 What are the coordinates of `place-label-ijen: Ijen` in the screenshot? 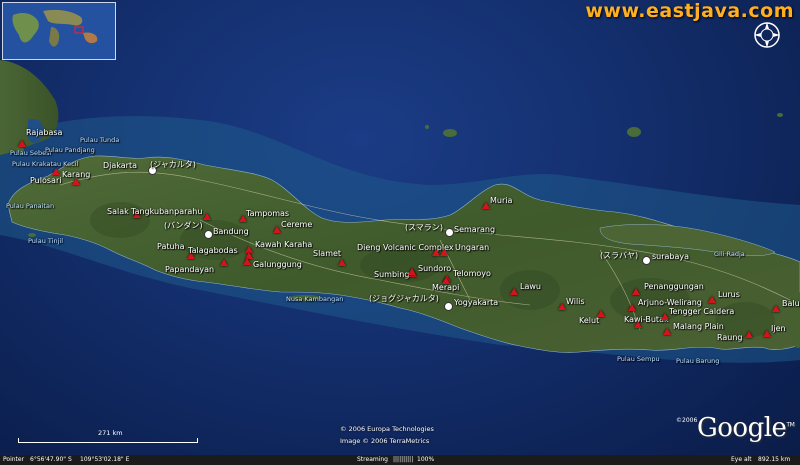 It's located at (778, 328).